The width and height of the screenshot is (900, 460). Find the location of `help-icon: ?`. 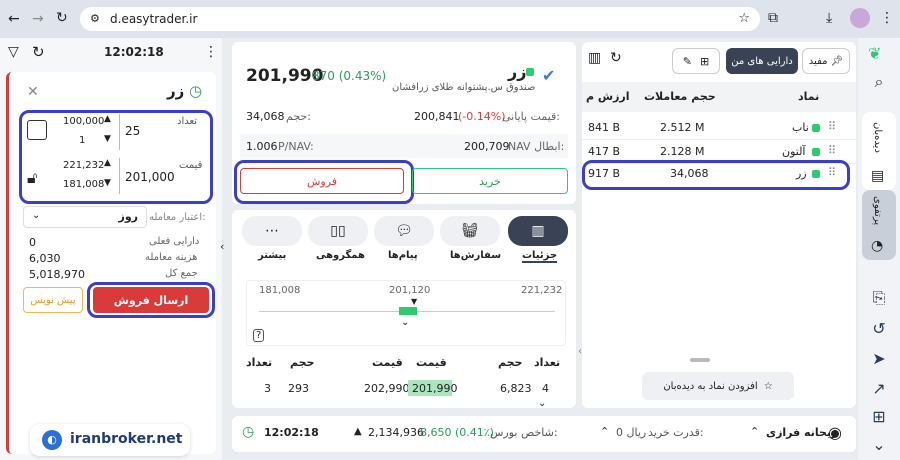

help-icon: ? is located at coordinates (259, 335).